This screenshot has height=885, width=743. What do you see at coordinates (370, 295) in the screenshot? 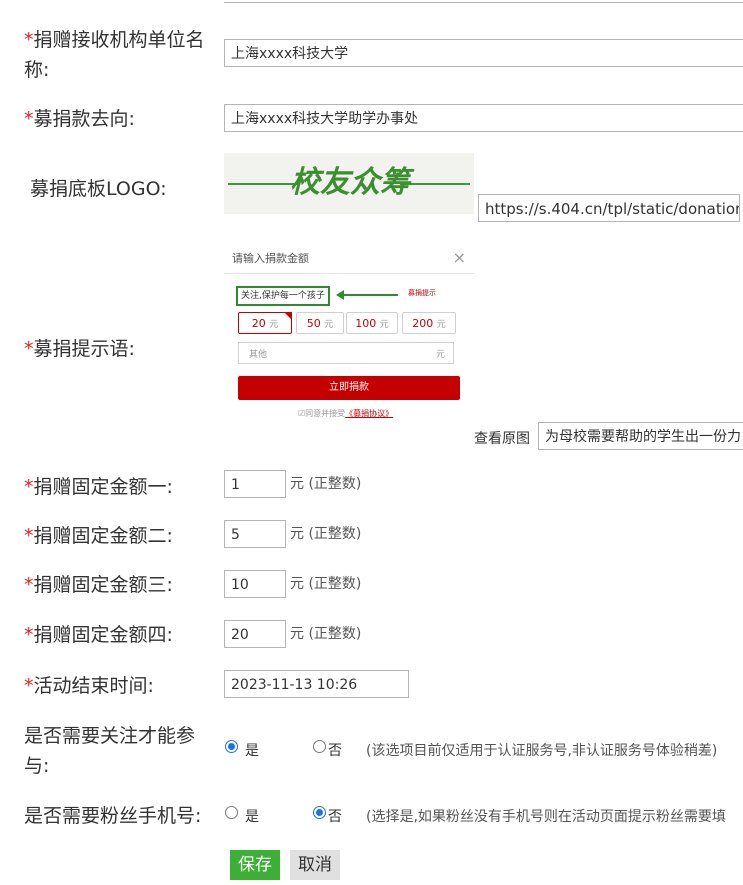
I see `arrow-icon` at bounding box center [370, 295].